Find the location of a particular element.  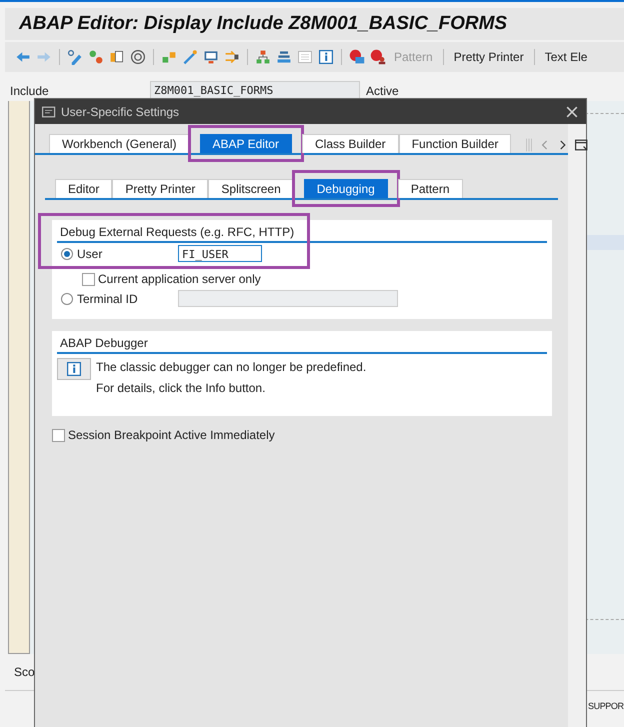

wand-icon is located at coordinates (190, 57).